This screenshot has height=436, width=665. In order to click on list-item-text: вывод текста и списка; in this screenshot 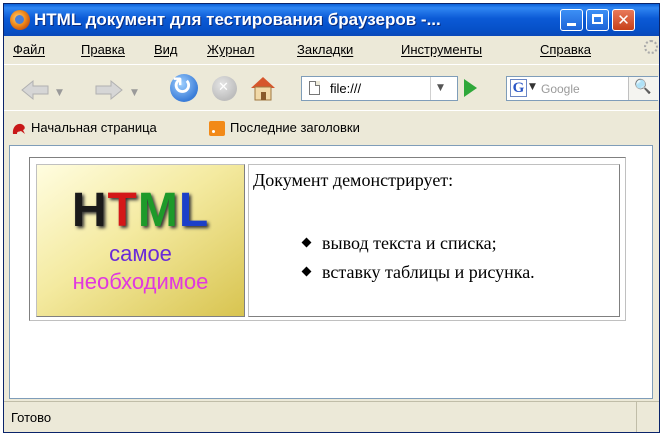, I will do `click(409, 243)`.